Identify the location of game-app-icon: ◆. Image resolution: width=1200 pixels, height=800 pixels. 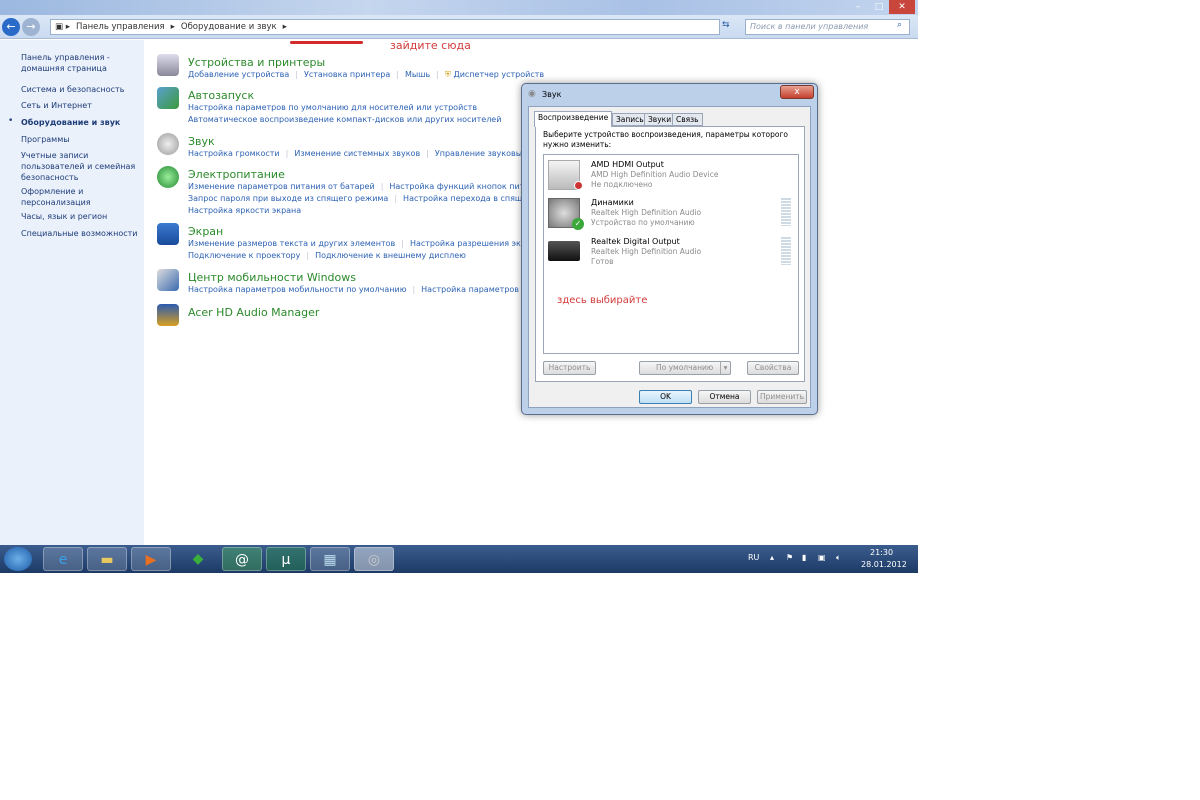
(198, 559).